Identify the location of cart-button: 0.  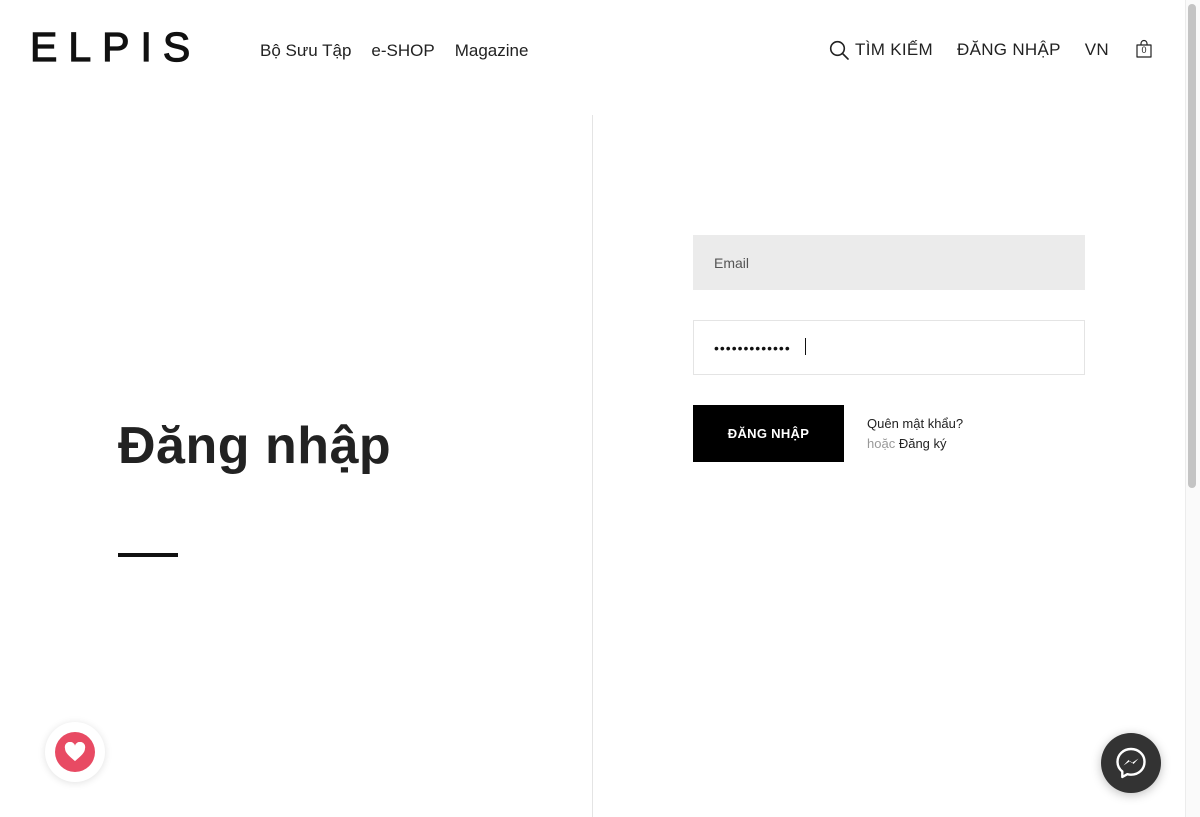
(1145, 50).